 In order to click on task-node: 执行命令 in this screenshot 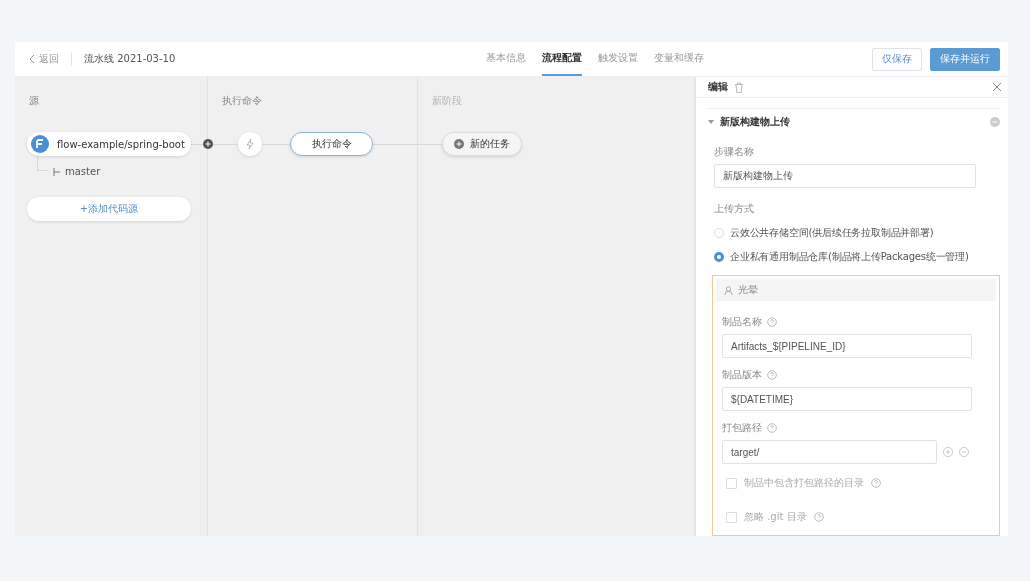, I will do `click(331, 144)`.